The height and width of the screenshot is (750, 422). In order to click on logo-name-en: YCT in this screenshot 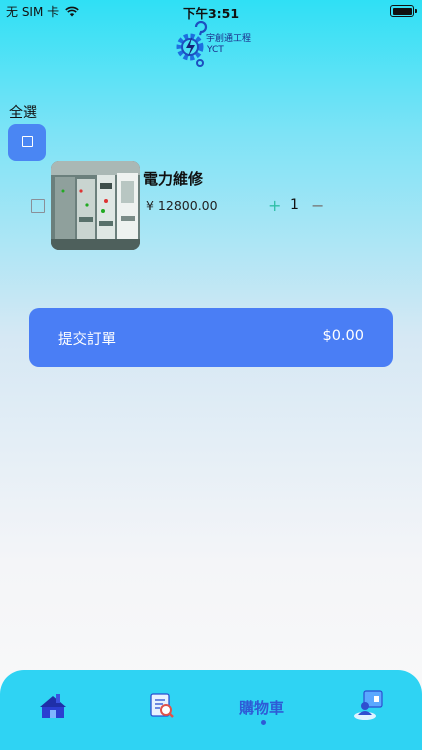, I will do `click(215, 50)`.